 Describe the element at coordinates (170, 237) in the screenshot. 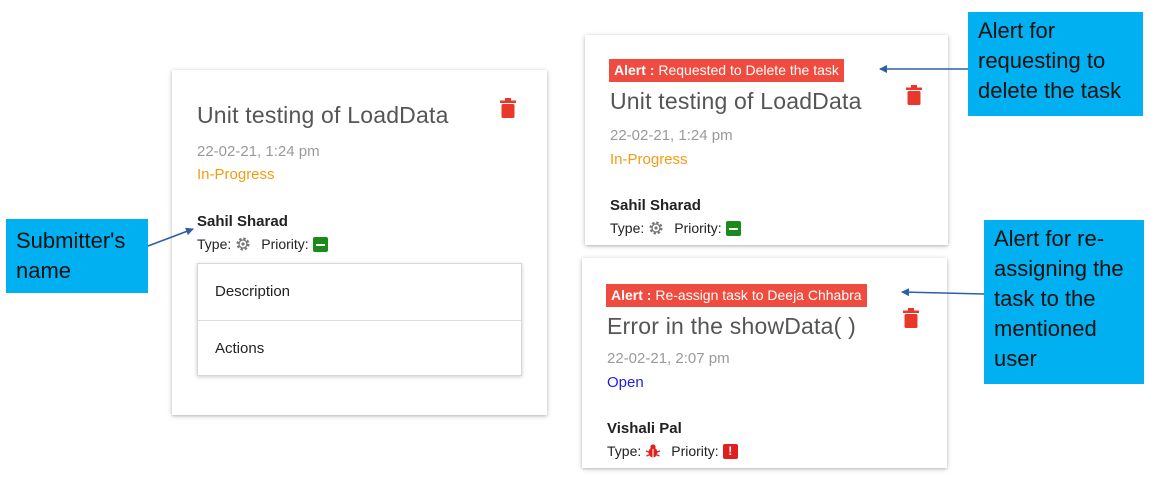

I see `arrow-submitter` at that location.